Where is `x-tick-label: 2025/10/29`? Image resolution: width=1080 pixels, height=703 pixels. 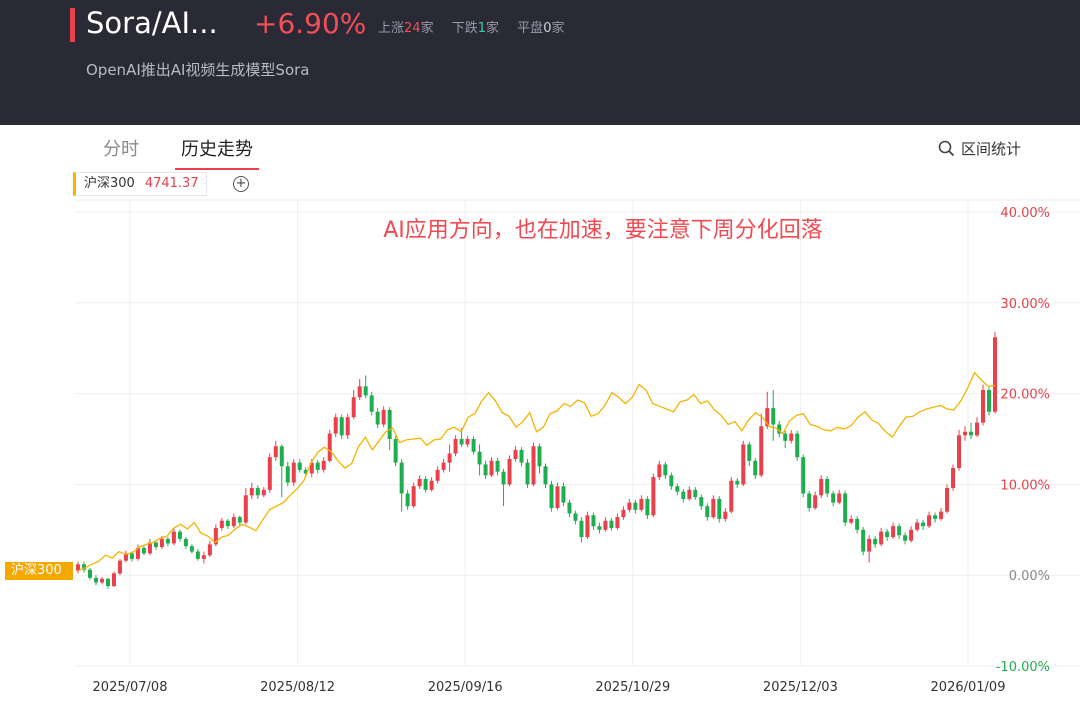 x-tick-label: 2025/10/29 is located at coordinates (632, 687).